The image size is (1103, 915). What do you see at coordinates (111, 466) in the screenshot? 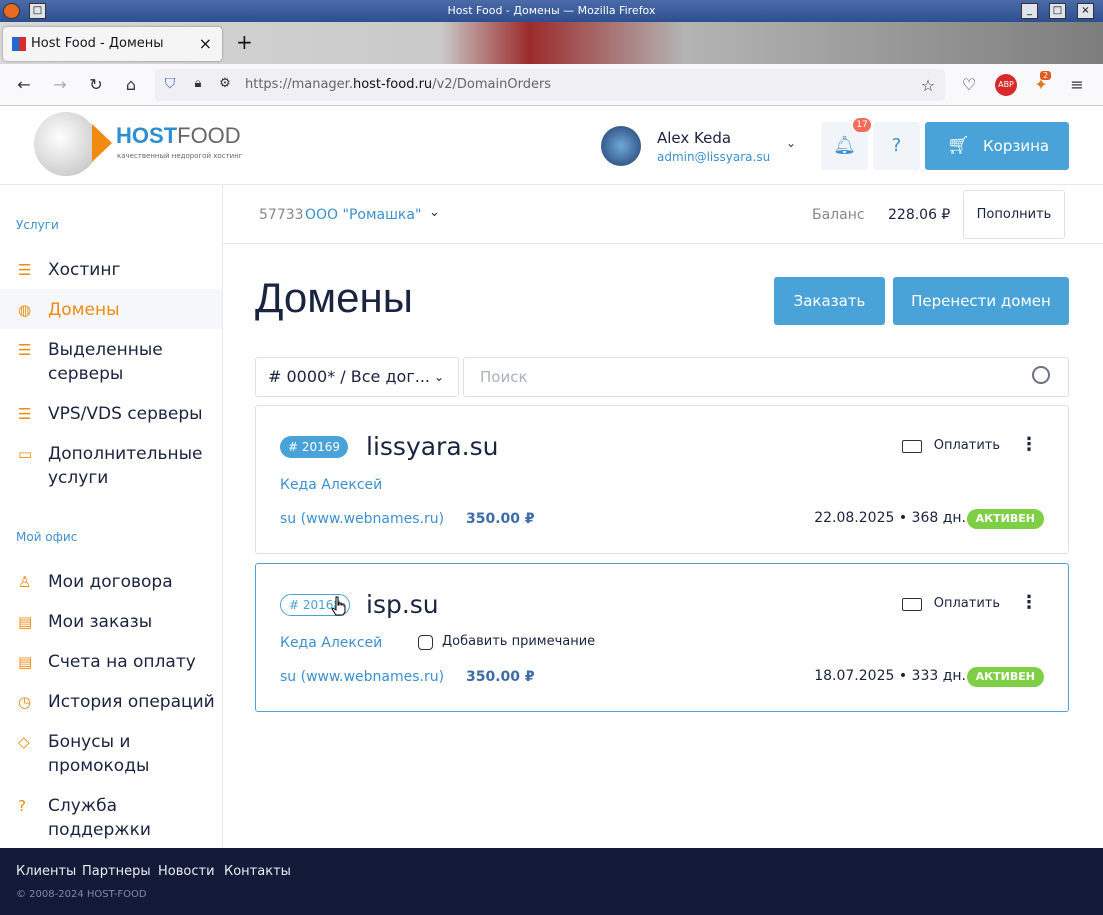
I see `sidebar-item-additional: ▭ Дополнительные услуги` at bounding box center [111, 466].